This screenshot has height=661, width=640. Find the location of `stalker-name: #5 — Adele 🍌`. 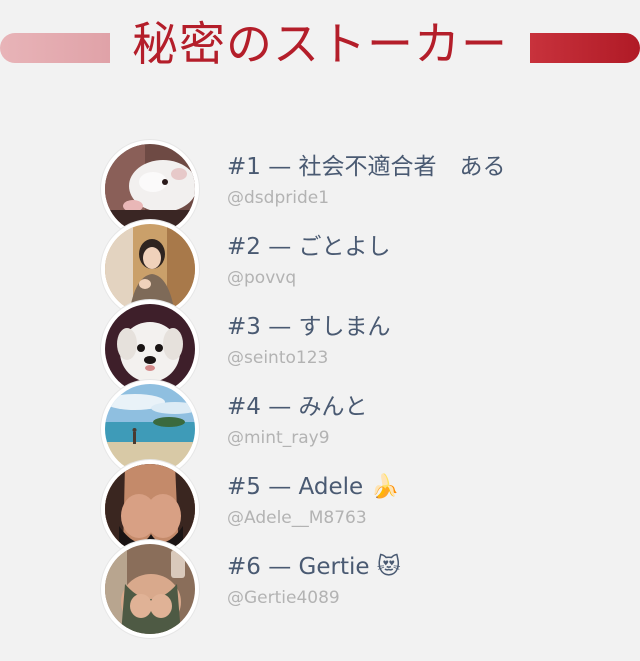

stalker-name: #5 — Adele 🍌 is located at coordinates (313, 487).